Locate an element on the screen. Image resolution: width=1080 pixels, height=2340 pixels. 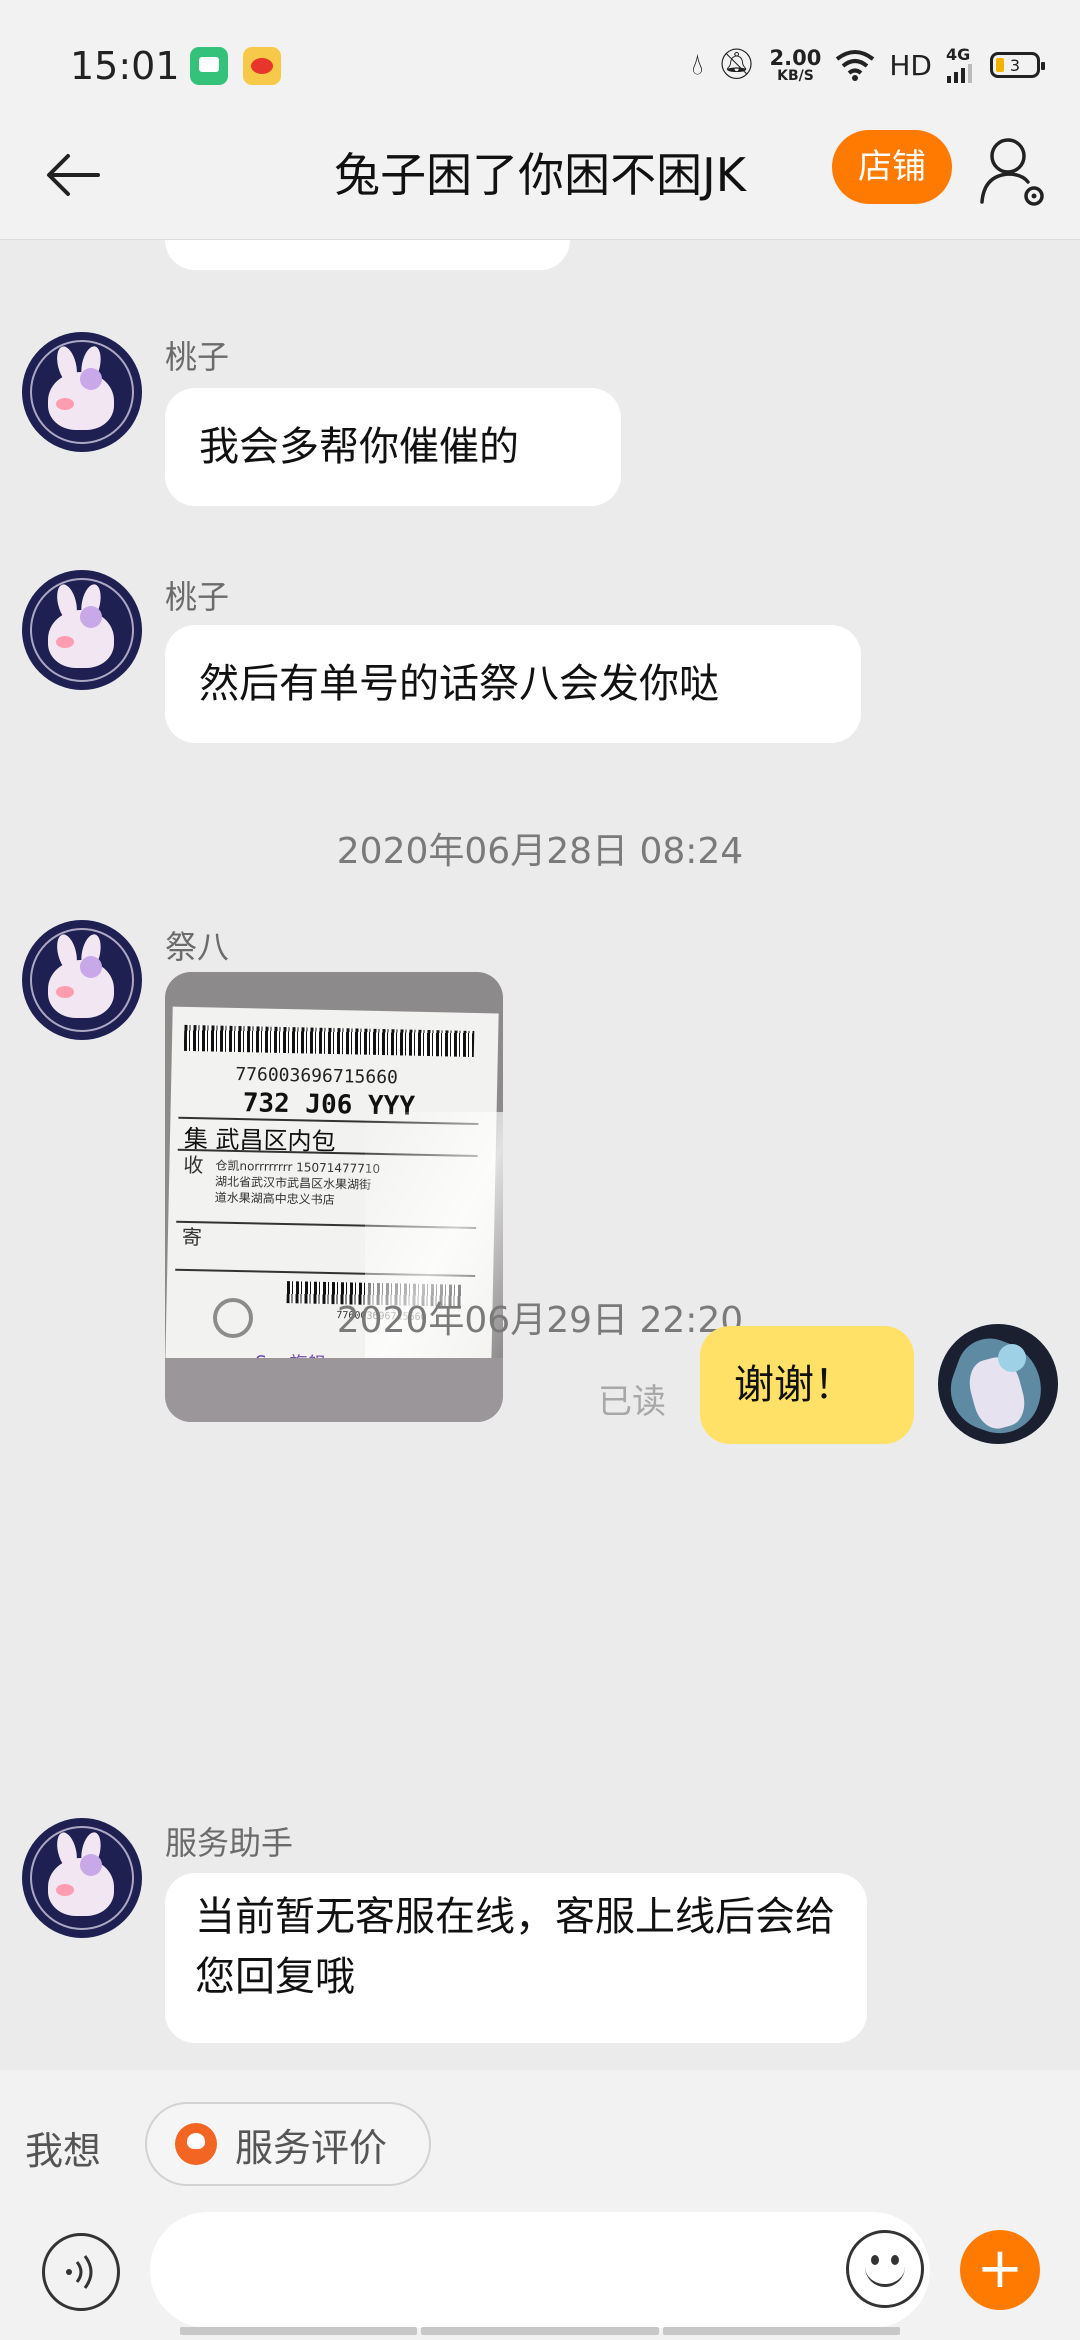
plus-icon: + is located at coordinates (1000, 2268).